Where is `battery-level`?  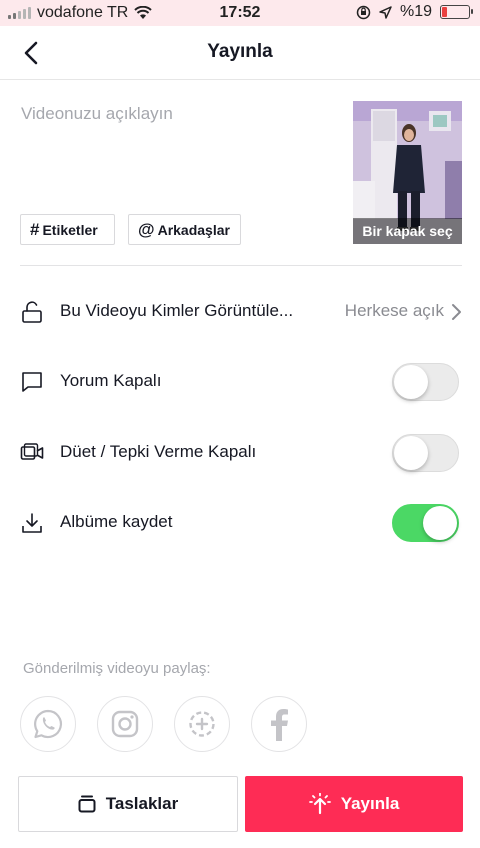 battery-level is located at coordinates (445, 12).